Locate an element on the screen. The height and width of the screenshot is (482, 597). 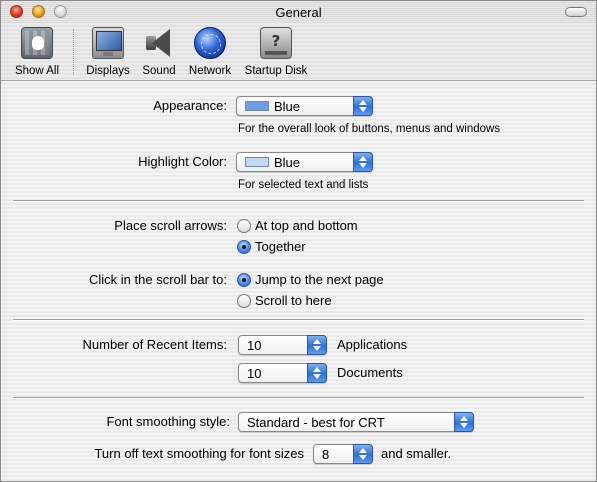
radio-scroll-to-here: Scroll to here is located at coordinates (284, 300).